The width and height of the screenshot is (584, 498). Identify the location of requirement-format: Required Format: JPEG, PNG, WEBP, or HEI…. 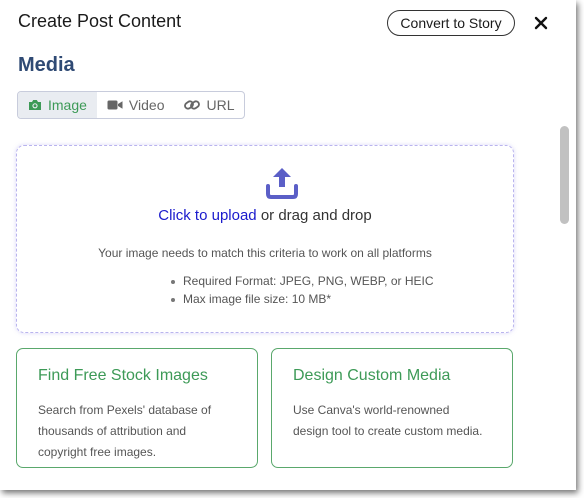
(302, 281).